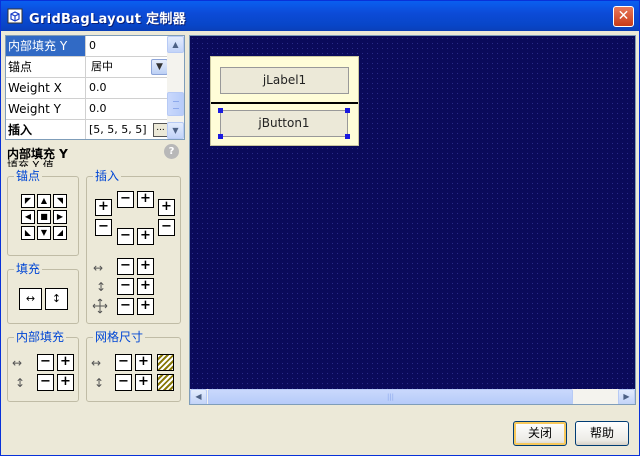  I want to click on anchor-combo: 居中 ▼, so click(127, 67).